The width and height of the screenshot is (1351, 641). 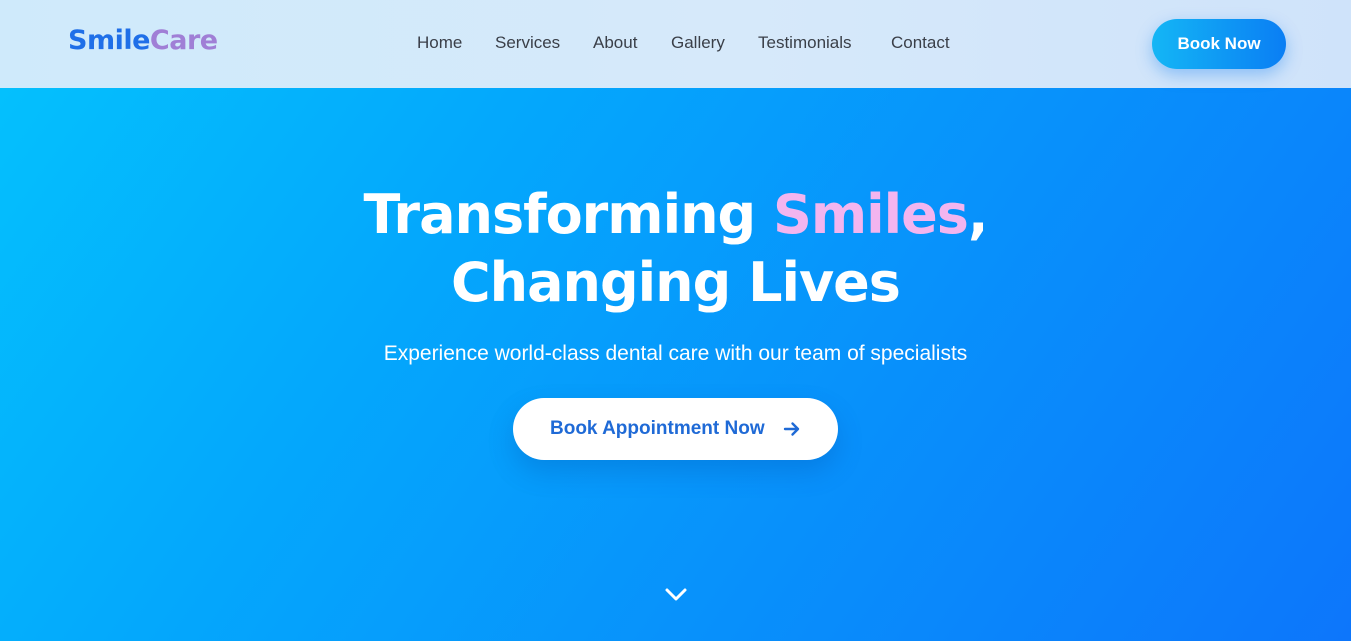 I want to click on headline-text: Transforming, so click(x=568, y=214).